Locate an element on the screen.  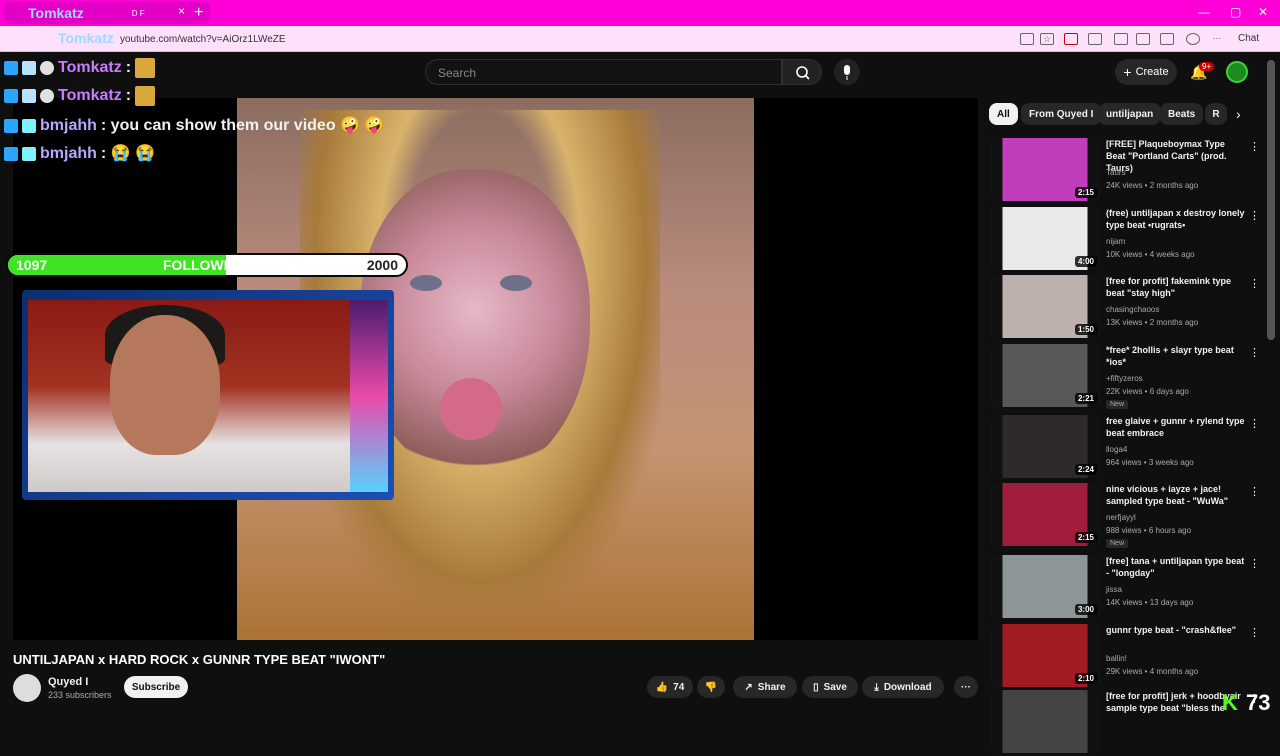
recommendation-thumbnail: 2:24 is located at coordinates (1045, 446).